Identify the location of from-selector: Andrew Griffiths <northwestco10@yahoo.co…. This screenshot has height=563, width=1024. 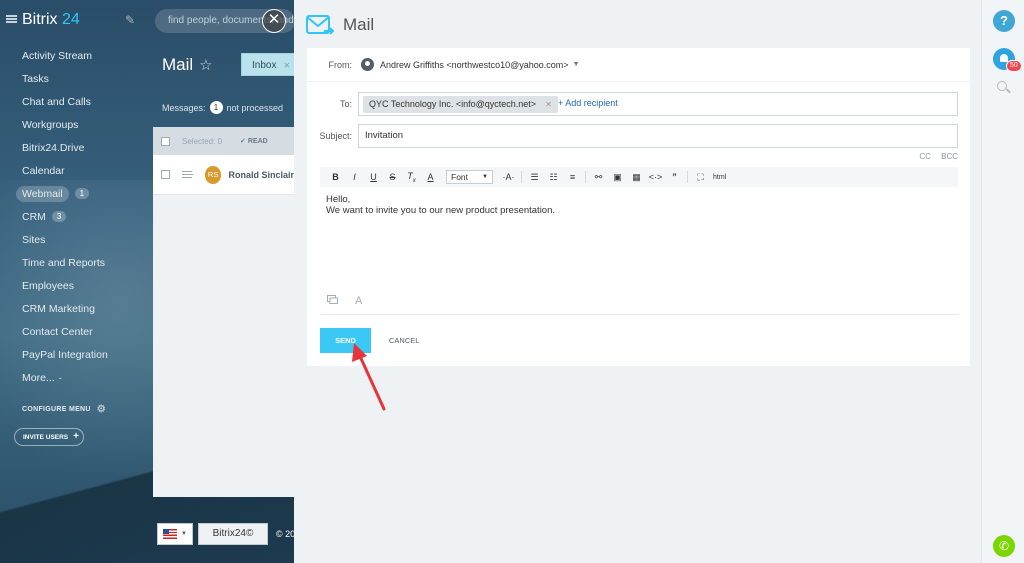
(474, 65).